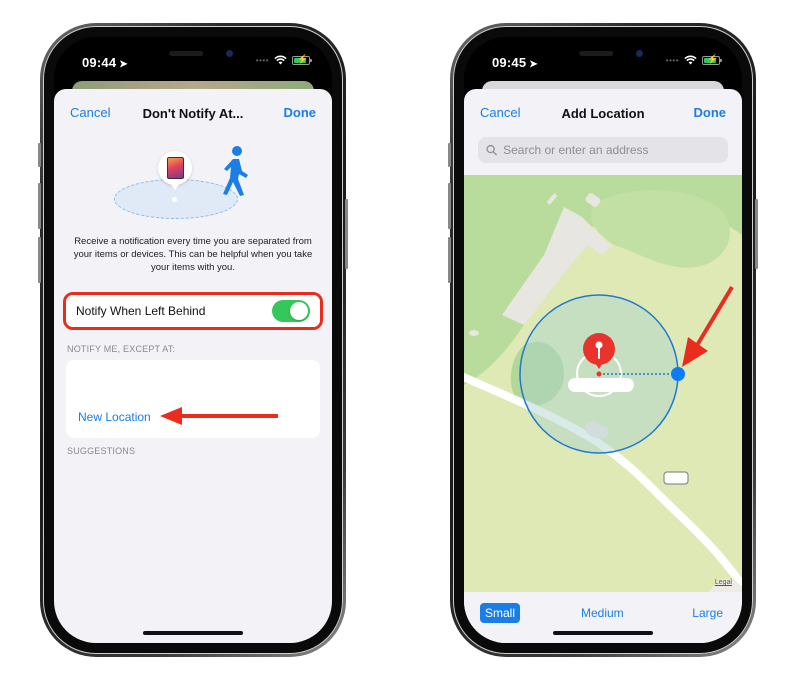 This screenshot has height=687, width=800. I want to click on time-text: 09:44, so click(99, 62).